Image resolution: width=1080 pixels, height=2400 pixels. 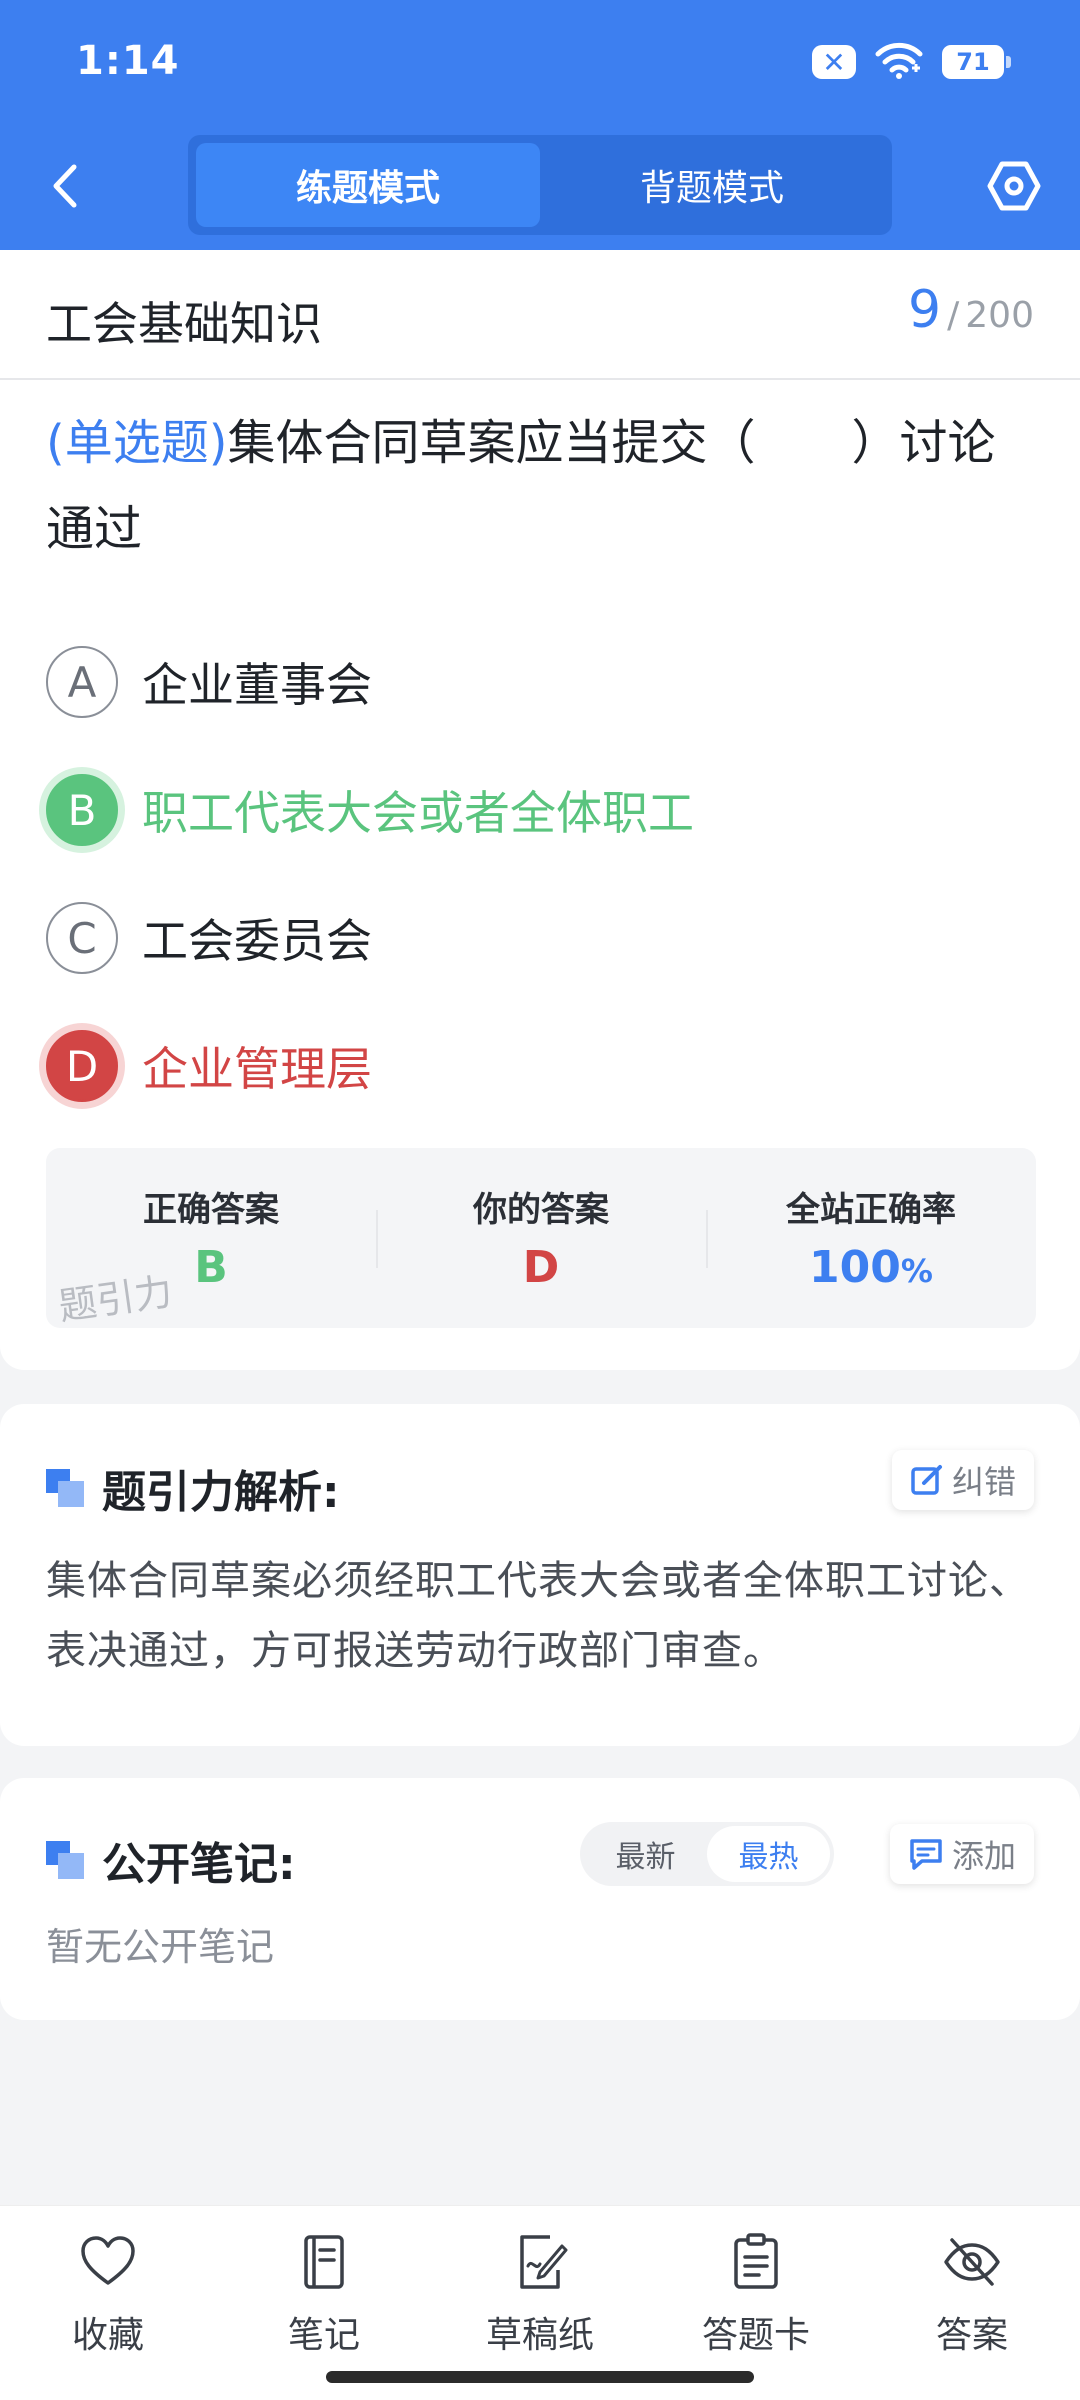 What do you see at coordinates (211, 1210) in the screenshot?
I see `correct-answer-label: 正确答案` at bounding box center [211, 1210].